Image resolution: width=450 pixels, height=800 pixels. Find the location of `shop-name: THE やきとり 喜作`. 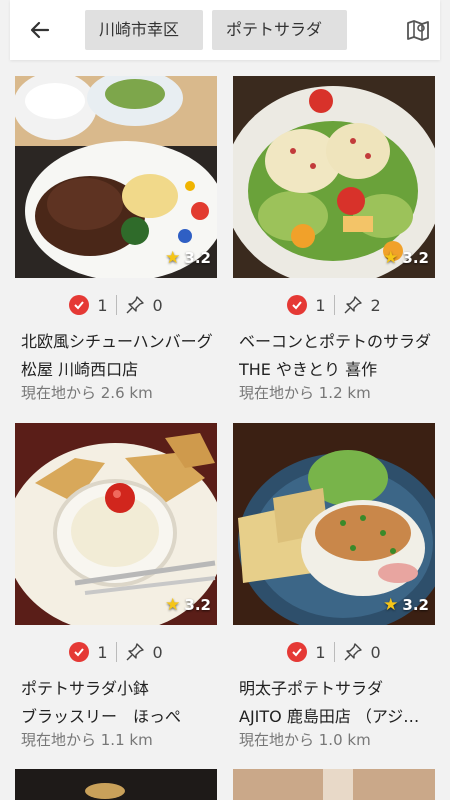

shop-name: THE やきとり 喜作 is located at coordinates (337, 368).